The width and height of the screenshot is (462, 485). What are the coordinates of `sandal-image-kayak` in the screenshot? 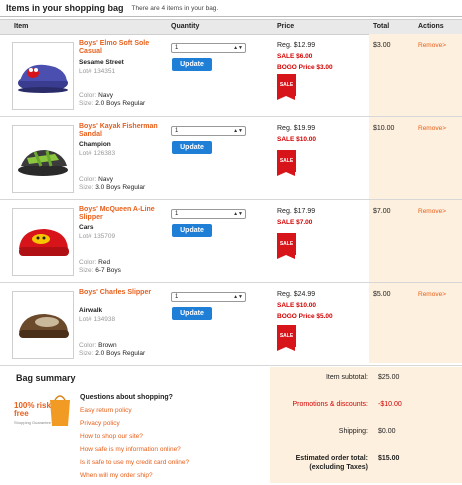 It's located at (43, 163).